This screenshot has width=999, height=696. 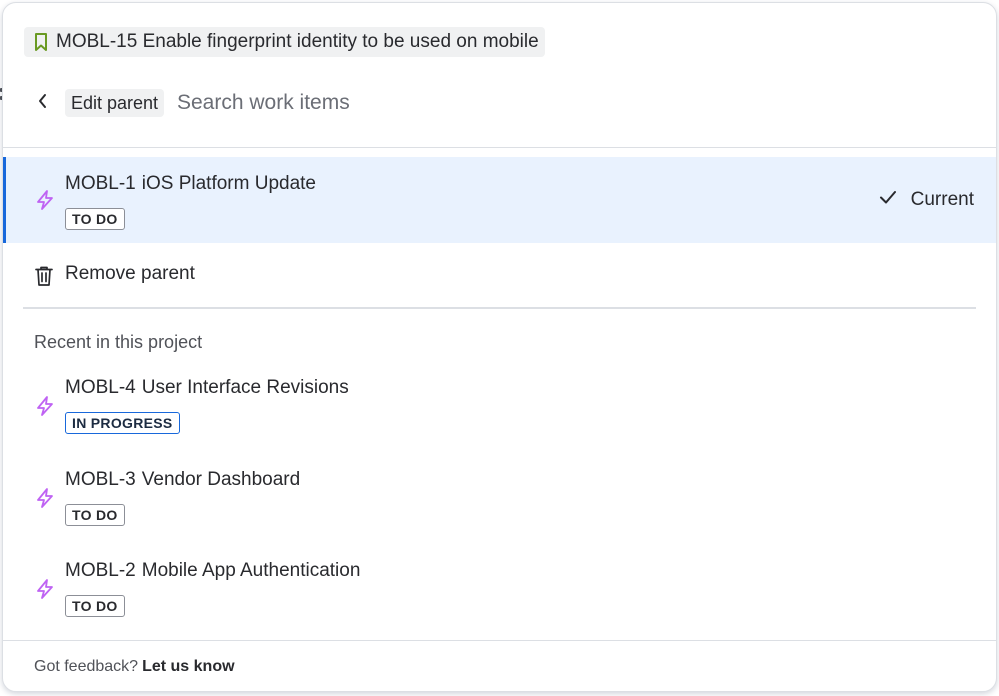 I want to click on current-parent-item: MOBL-1 iOS Platform Update TO DO Current, so click(x=499, y=200).